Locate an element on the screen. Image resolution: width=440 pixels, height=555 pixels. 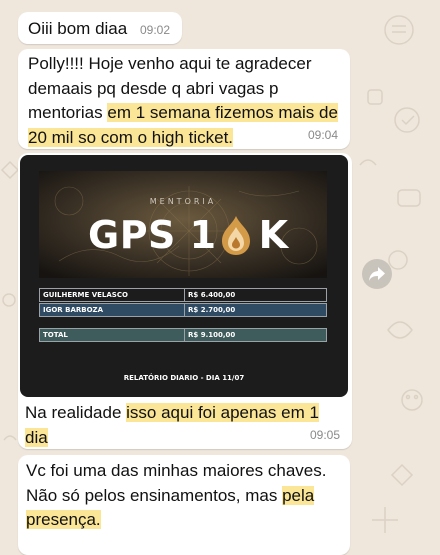
total-value: R$ 9.100,00 is located at coordinates (212, 335).